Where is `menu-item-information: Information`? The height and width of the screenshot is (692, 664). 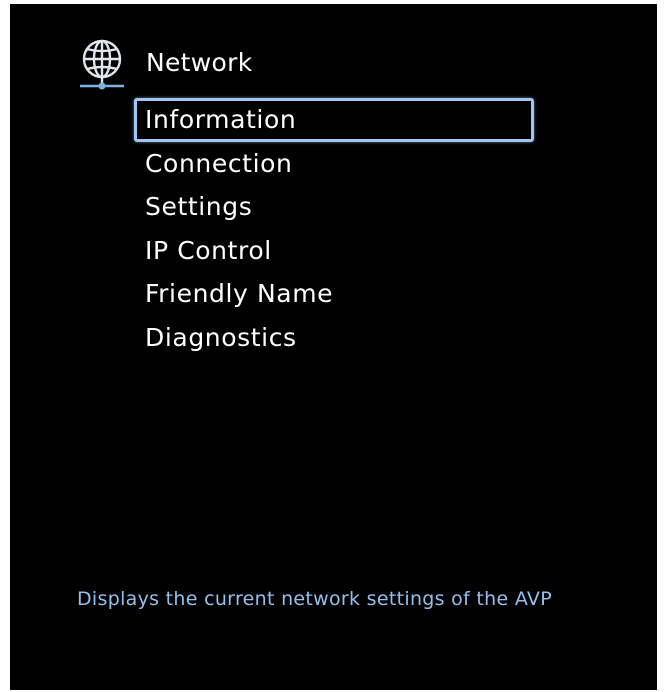 menu-item-information: Information is located at coordinates (334, 120).